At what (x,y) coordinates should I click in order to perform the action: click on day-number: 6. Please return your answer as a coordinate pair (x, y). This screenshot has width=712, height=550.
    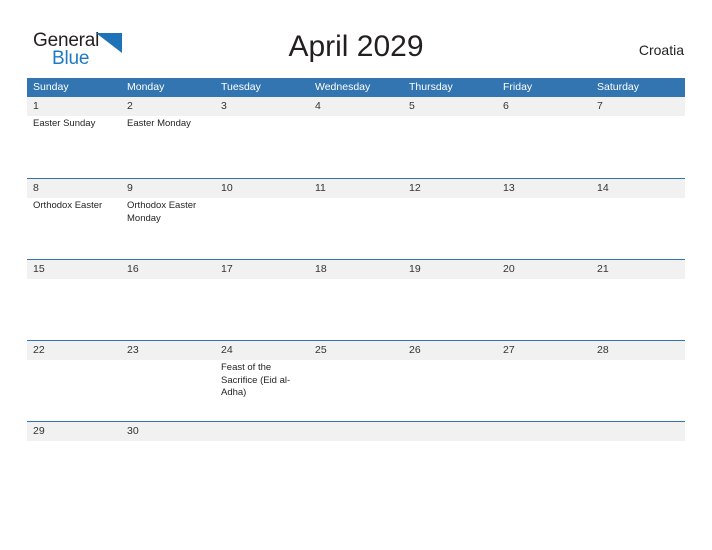
    Looking at the image, I should click on (506, 106).